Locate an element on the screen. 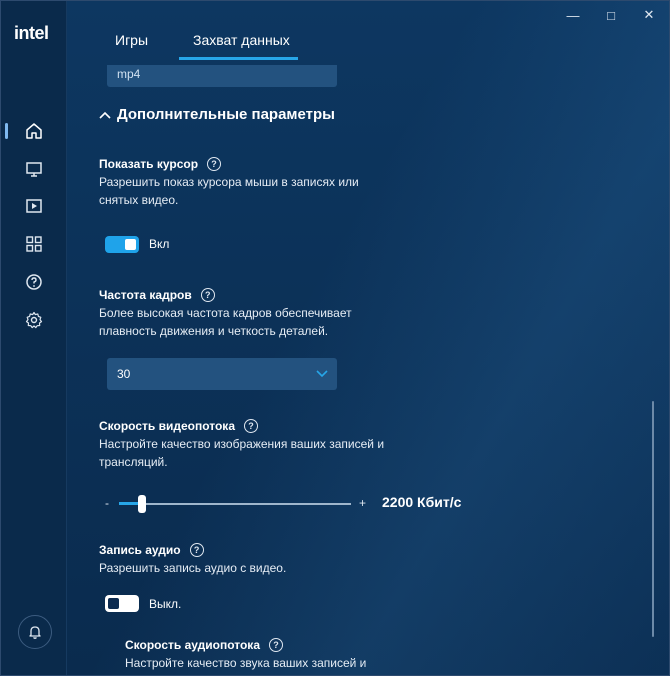 This screenshot has width=670, height=676. audio-toggle-label: Выкл. is located at coordinates (165, 604).